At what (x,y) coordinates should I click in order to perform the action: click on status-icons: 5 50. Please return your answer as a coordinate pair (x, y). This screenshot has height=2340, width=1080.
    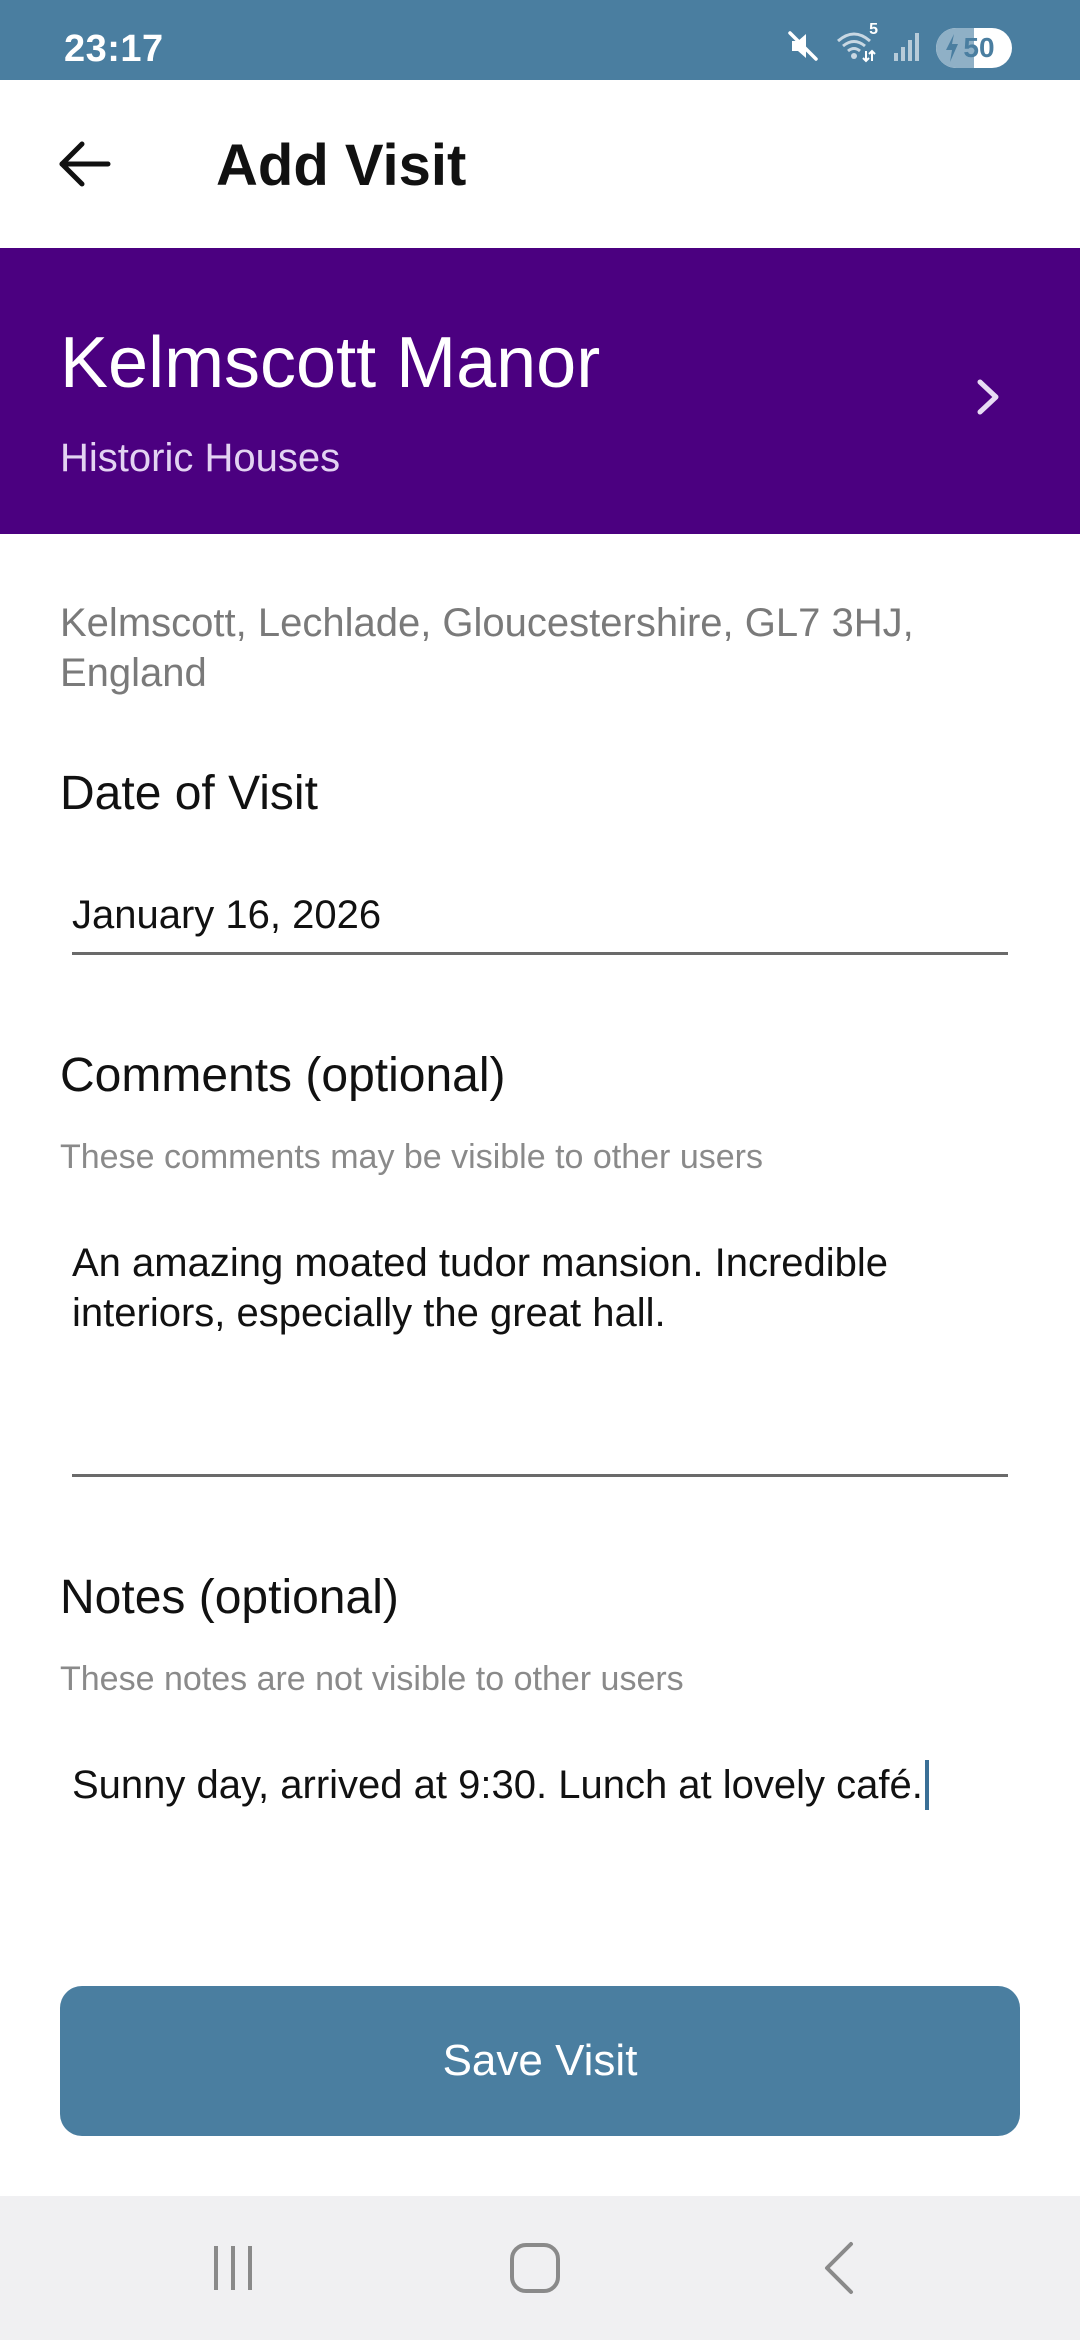
    Looking at the image, I should click on (899, 46).